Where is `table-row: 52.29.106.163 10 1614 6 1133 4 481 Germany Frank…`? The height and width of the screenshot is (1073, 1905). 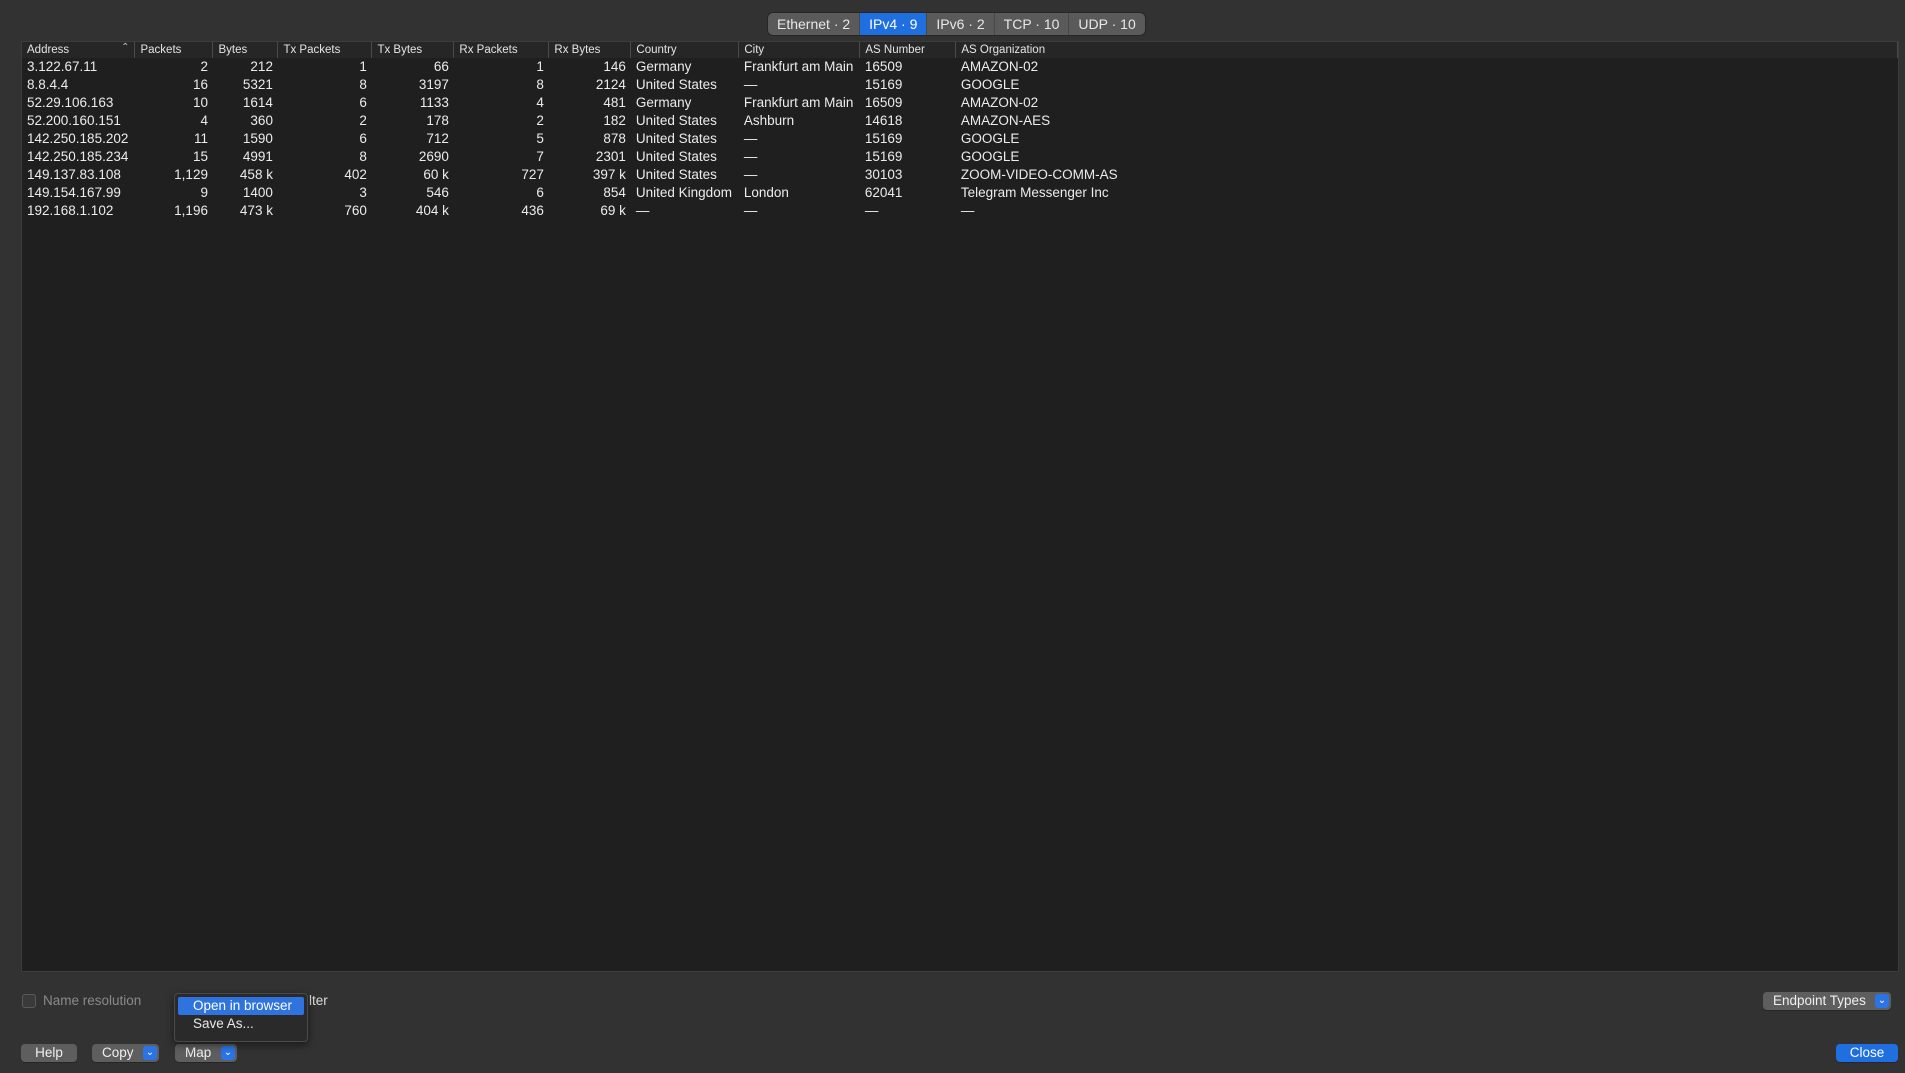 table-row: 52.29.106.163 10 1614 6 1133 4 481 Germany Frank… is located at coordinates (960, 103).